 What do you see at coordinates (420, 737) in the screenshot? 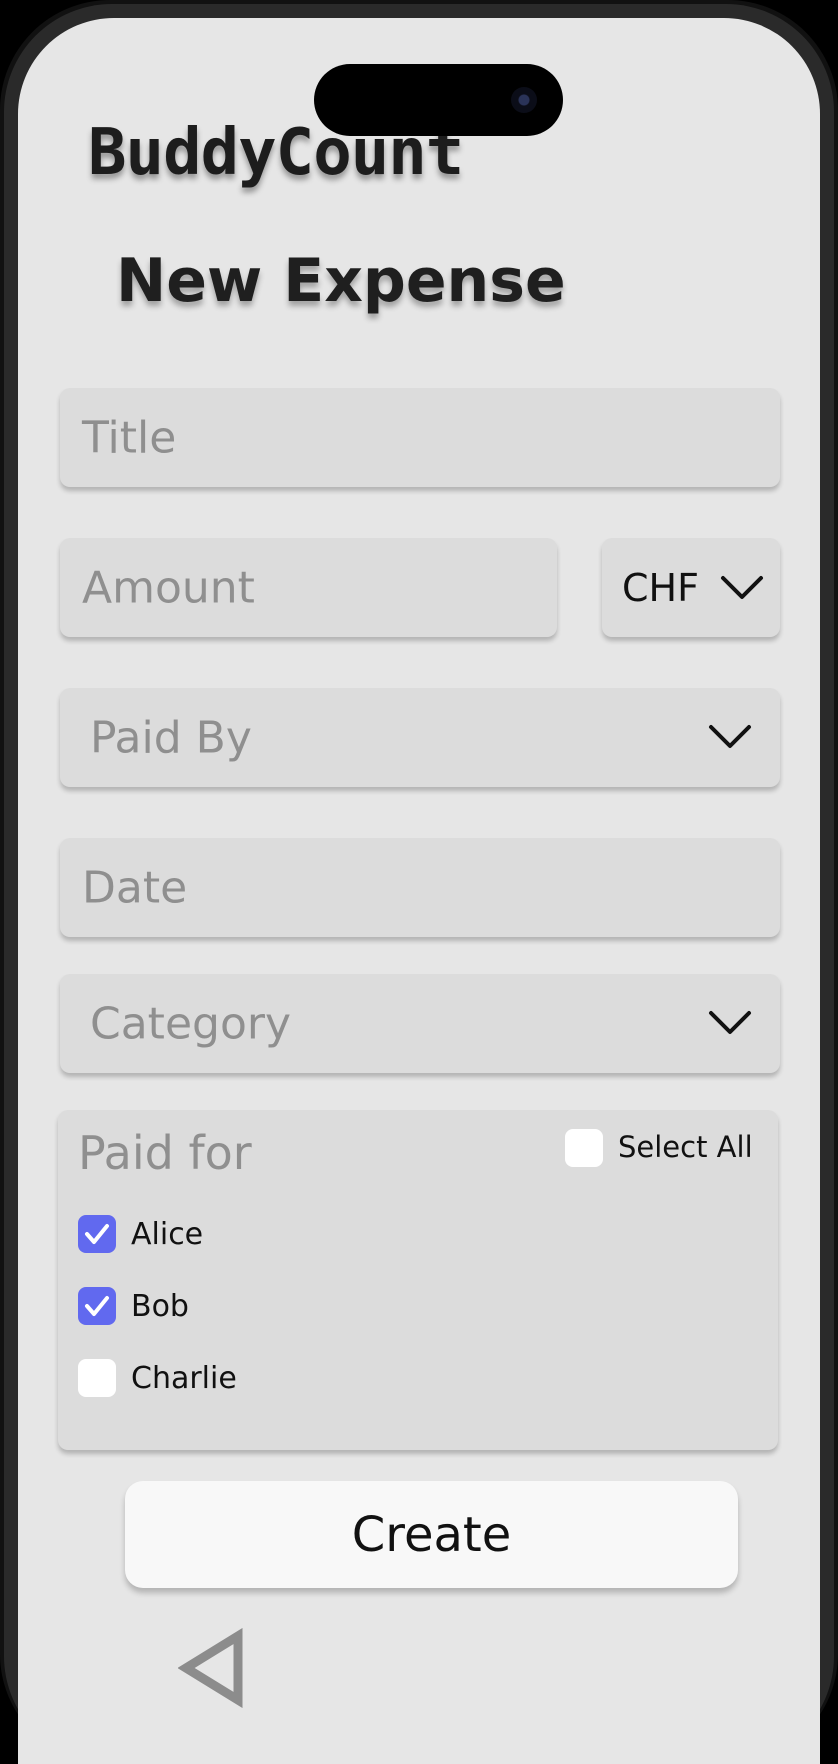
I see `paid-by-select: Paid By` at bounding box center [420, 737].